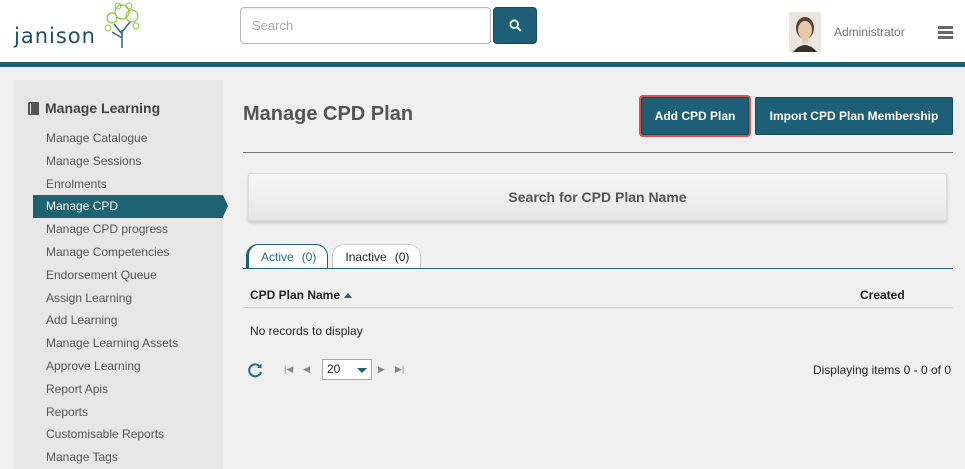  I want to click on sidebar-item-approve-learning: Approve Learning, so click(128, 366).